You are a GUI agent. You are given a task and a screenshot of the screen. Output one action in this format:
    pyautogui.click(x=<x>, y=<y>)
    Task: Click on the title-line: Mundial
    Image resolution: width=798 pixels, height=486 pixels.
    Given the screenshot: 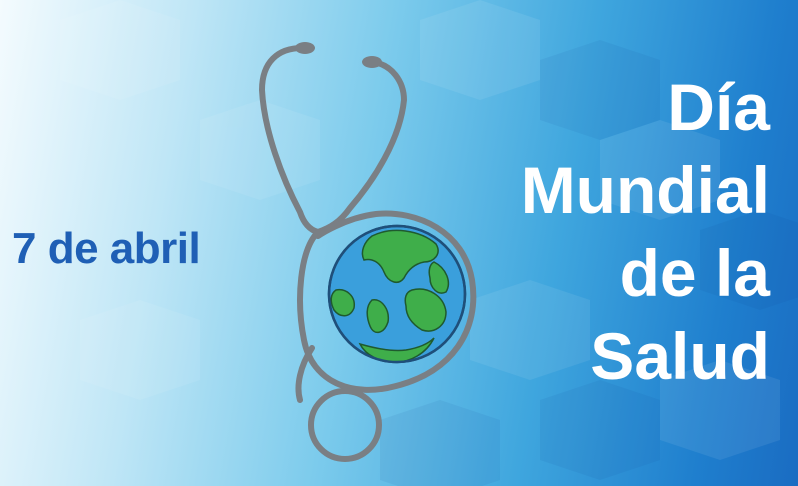 What is the action you would take?
    pyautogui.click(x=645, y=190)
    